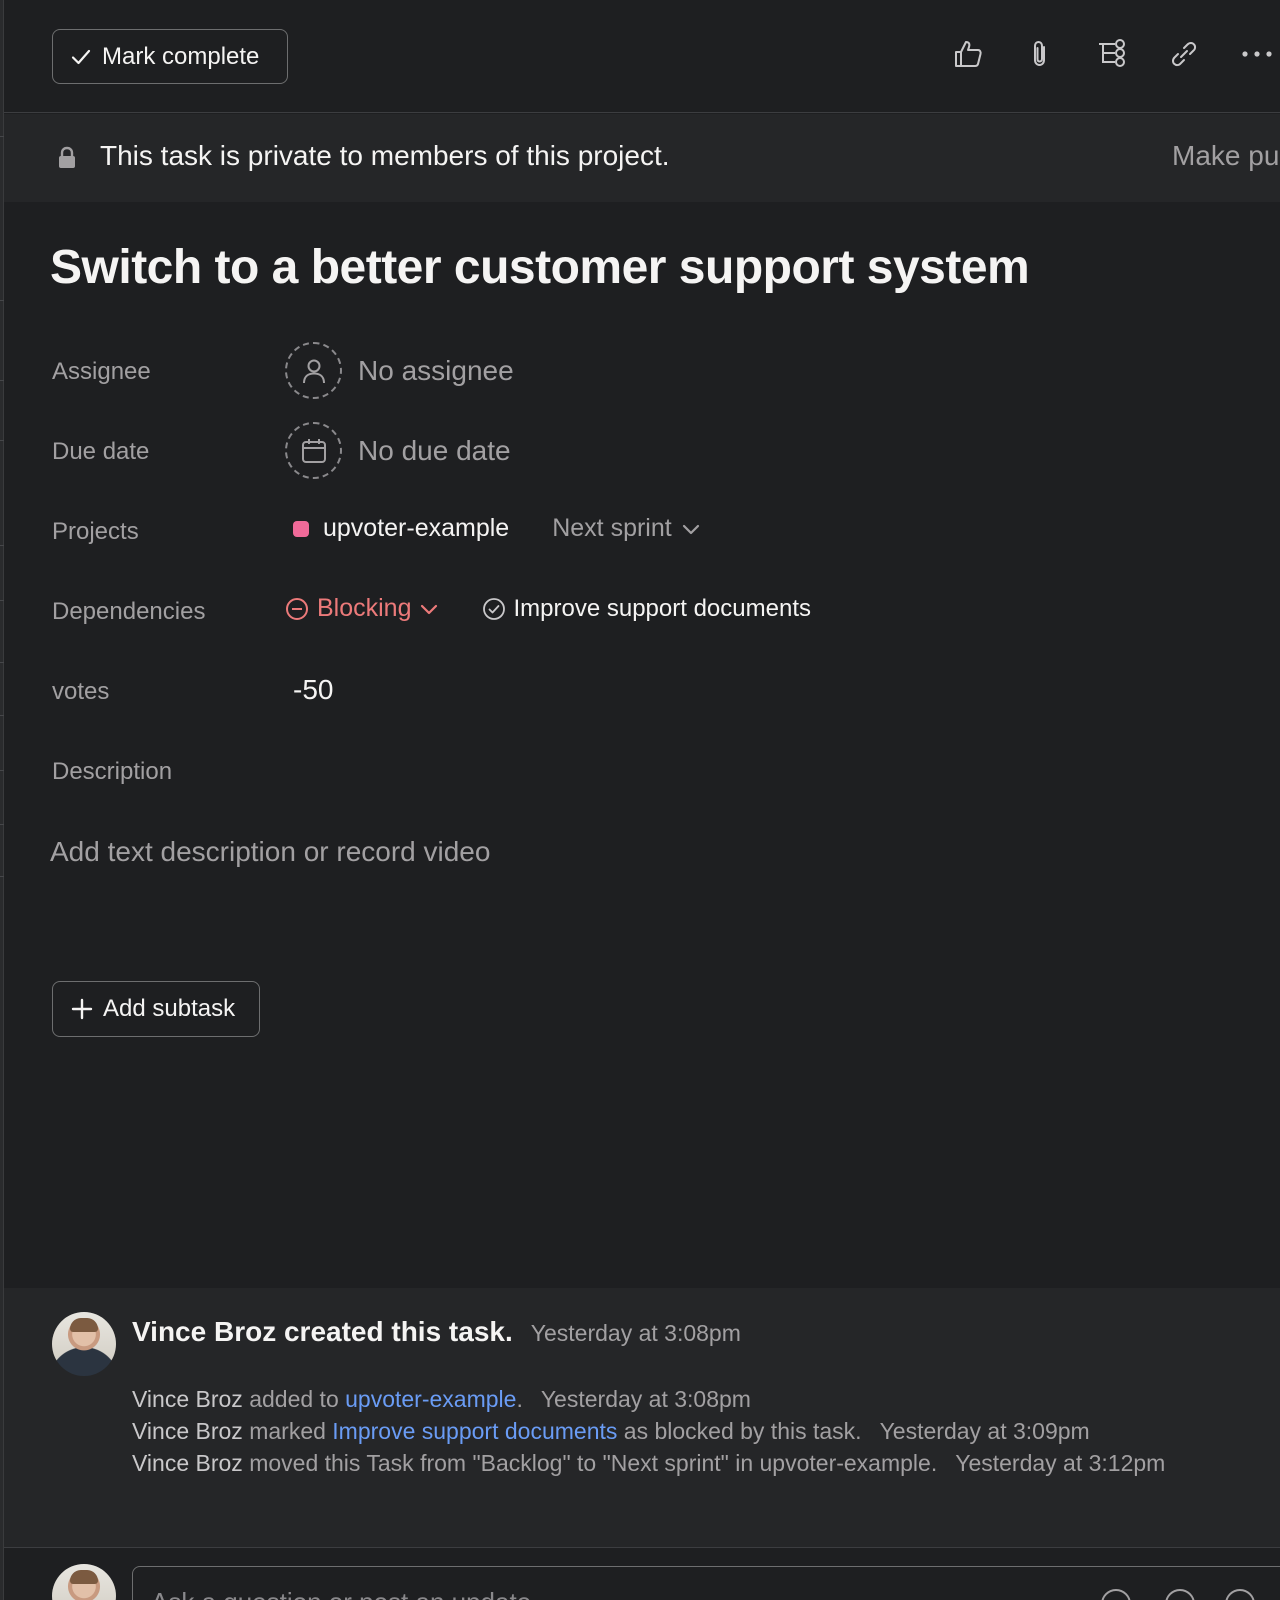 The width and height of the screenshot is (1280, 1600). I want to click on activity-timestamp: Yesterday at 3:12pm, so click(1060, 1463).